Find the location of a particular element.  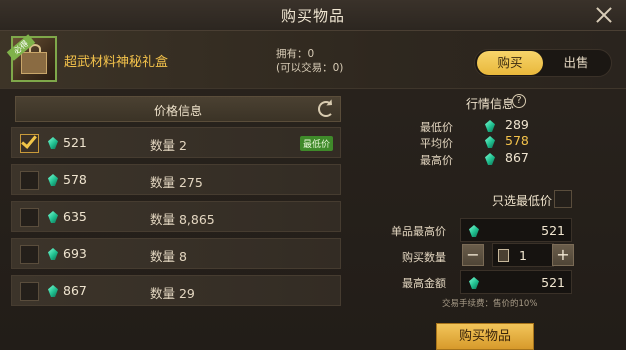

help-icon: ? is located at coordinates (519, 101).